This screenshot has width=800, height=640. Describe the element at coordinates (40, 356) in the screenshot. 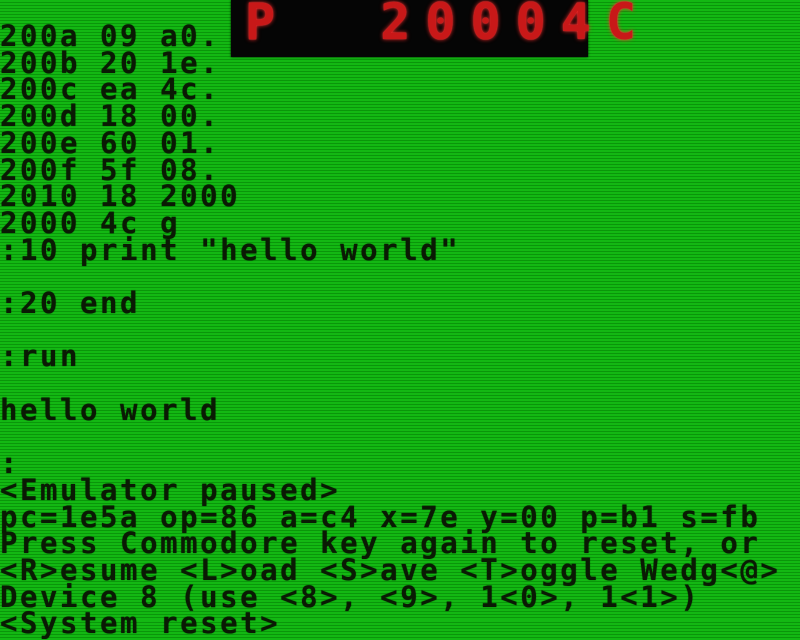

I see `run-command-line: :run` at that location.